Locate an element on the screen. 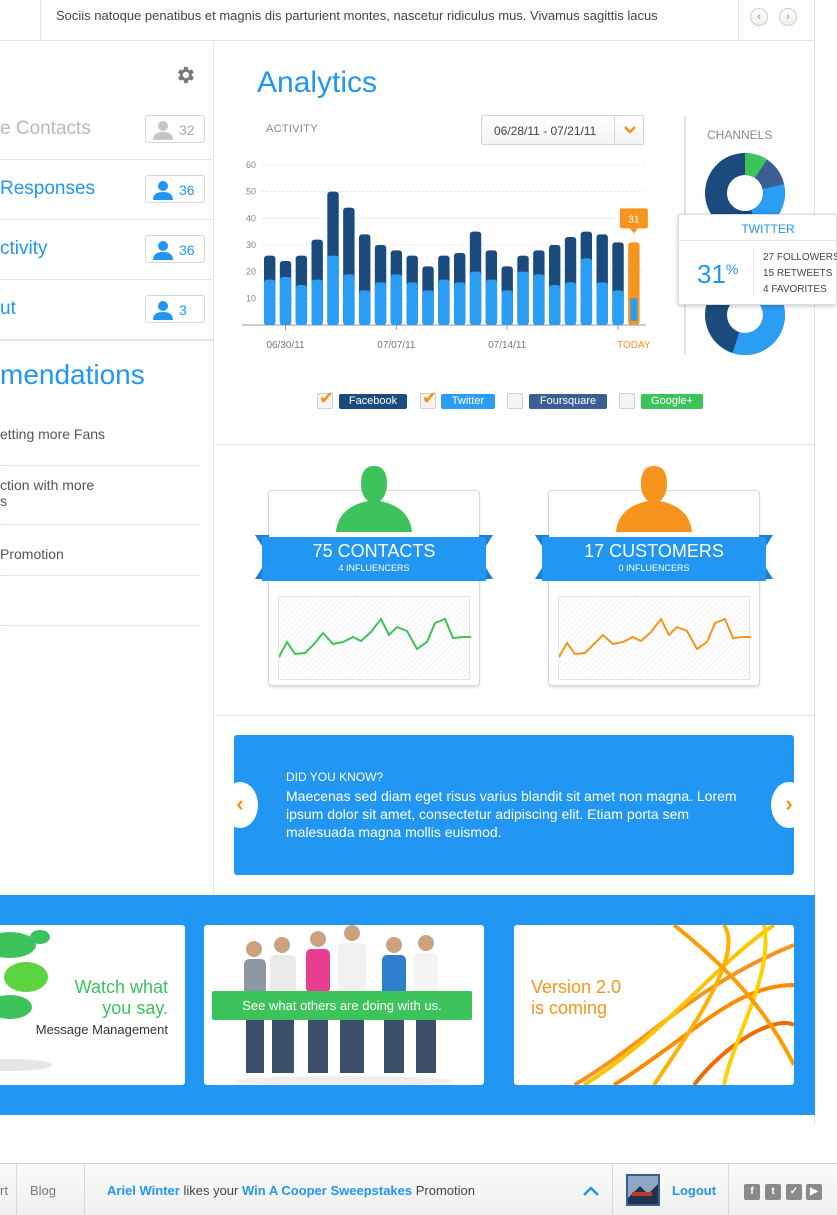 The image size is (837, 1215). x-tick-label: 06/30/11 is located at coordinates (285, 345).